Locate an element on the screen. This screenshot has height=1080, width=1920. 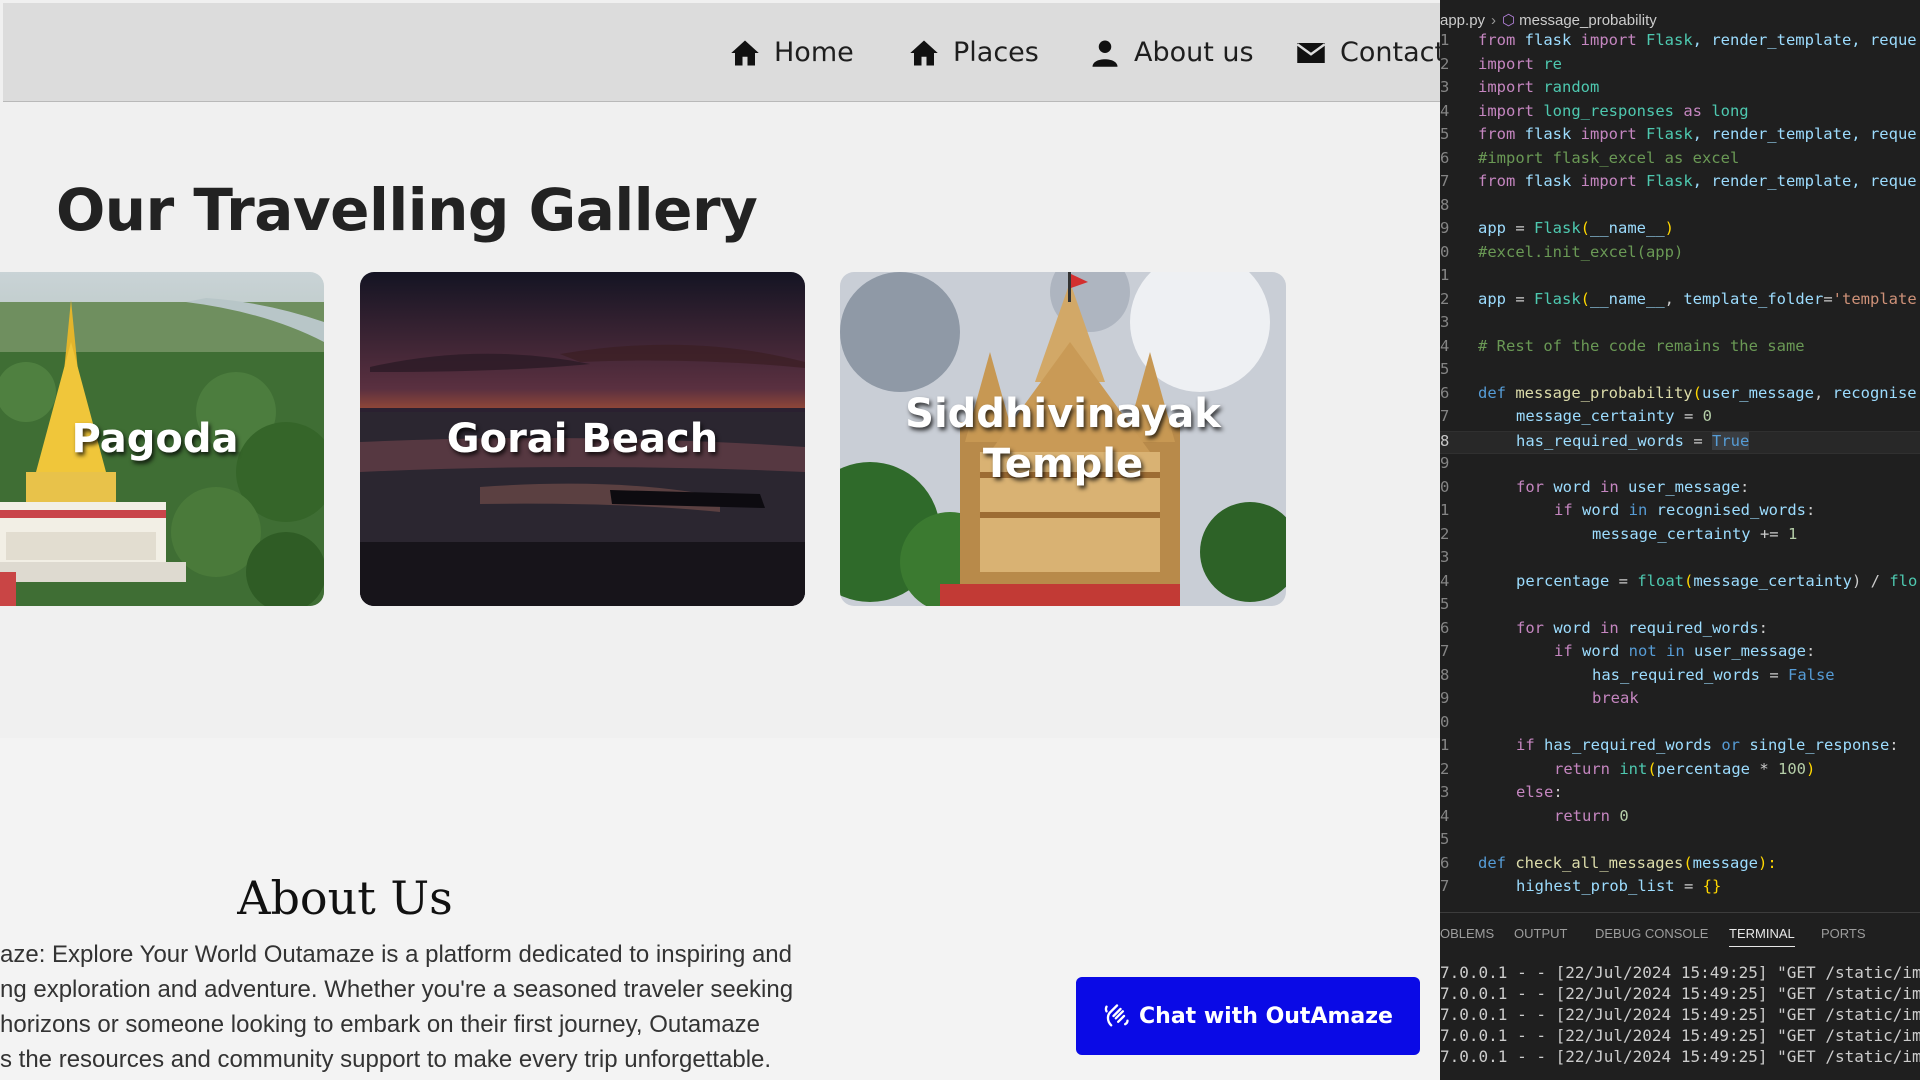
code-line: 2 return int(percentage * 100) is located at coordinates (1628, 768).